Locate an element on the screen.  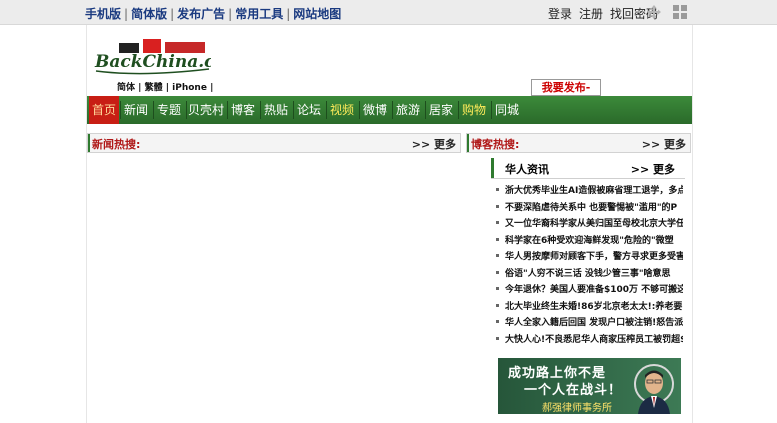
logo-wordmark: BackChina.com is located at coordinates (152, 62).